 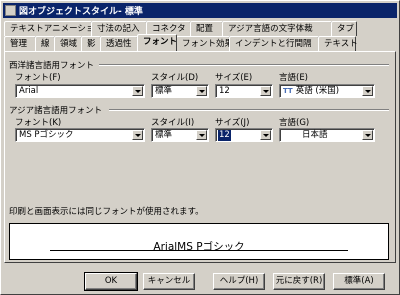 What do you see at coordinates (91, 43) in the screenshot?
I see `tab-shadow: 影` at bounding box center [91, 43].